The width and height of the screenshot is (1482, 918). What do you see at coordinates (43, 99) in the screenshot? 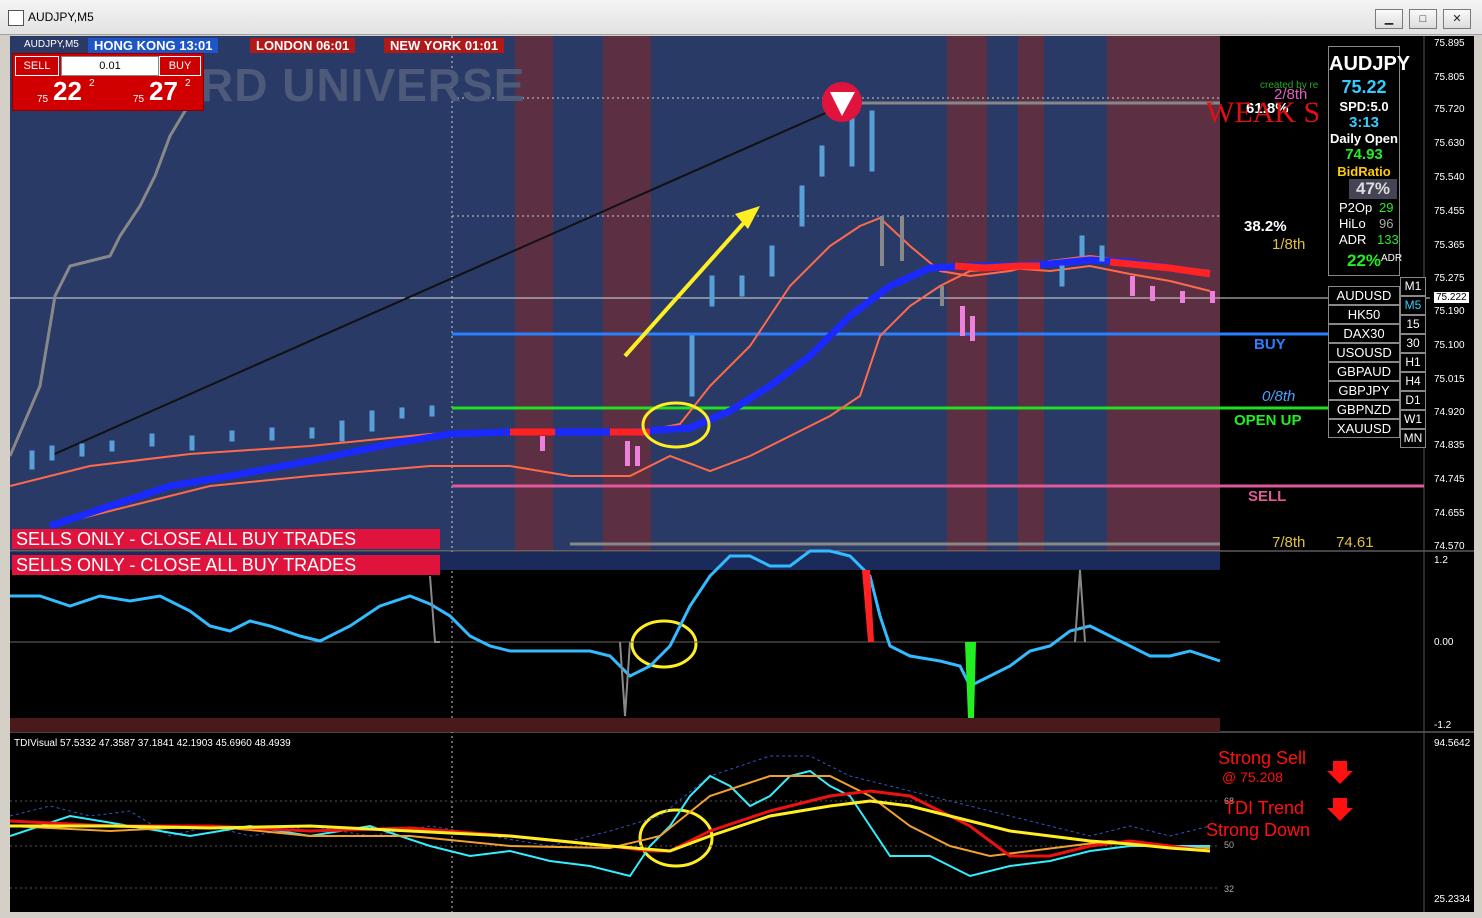
I see `sell-price-prefix: 75` at bounding box center [43, 99].